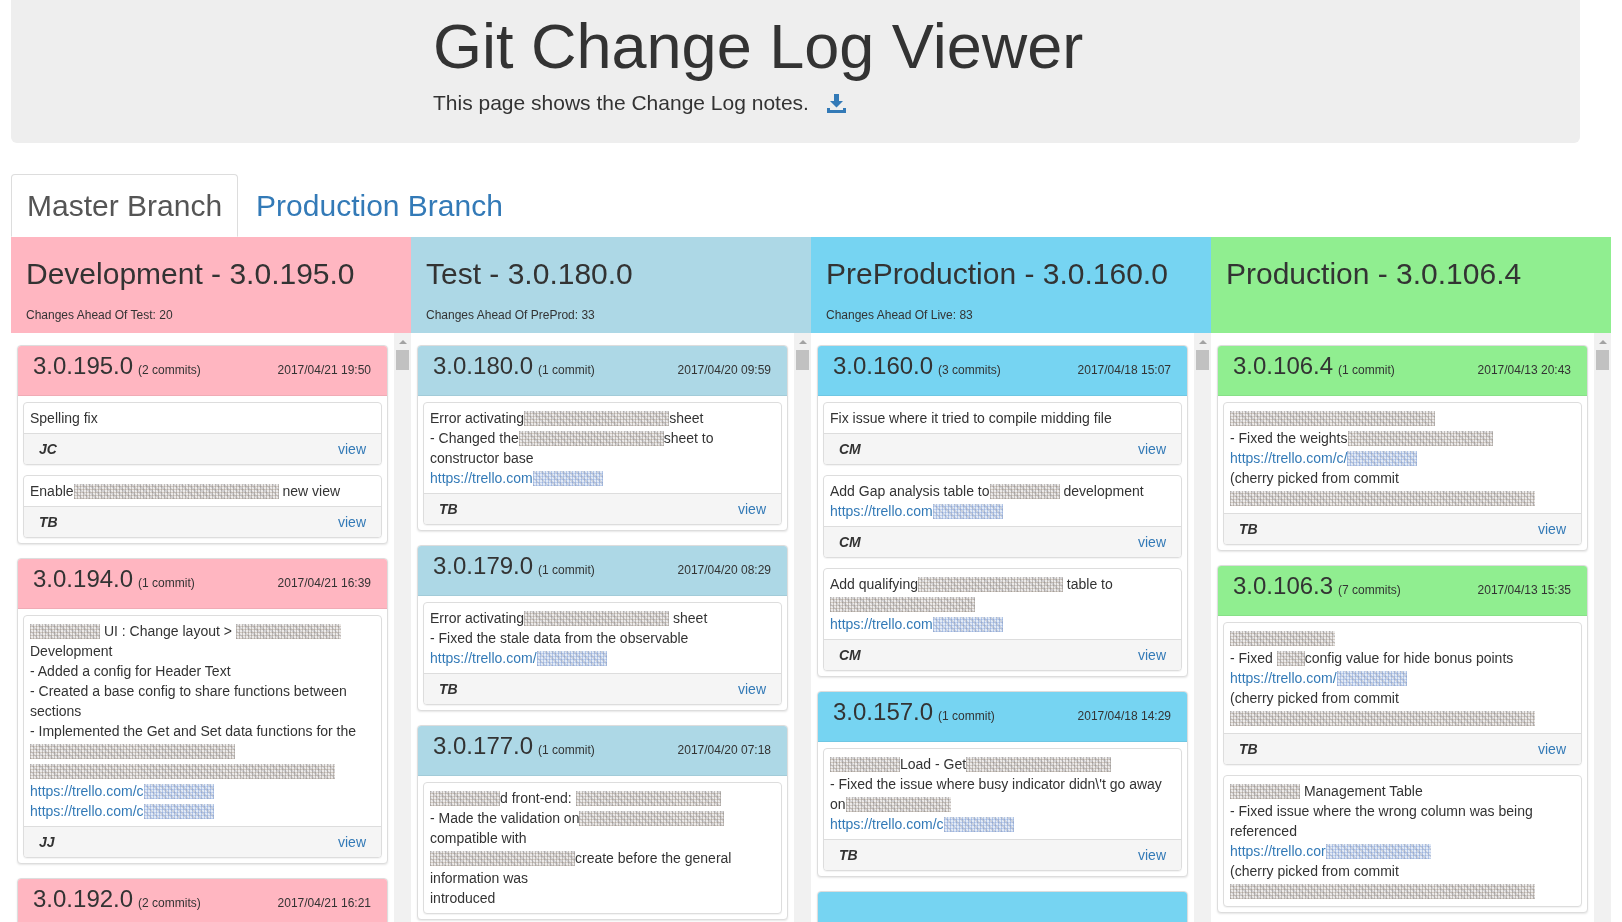  What do you see at coordinates (1402, 841) in the screenshot?
I see `commit-message: Management Table - Fixed issue where the wrong column was being referenced https://trello.cor (cherry picked from commit` at bounding box center [1402, 841].